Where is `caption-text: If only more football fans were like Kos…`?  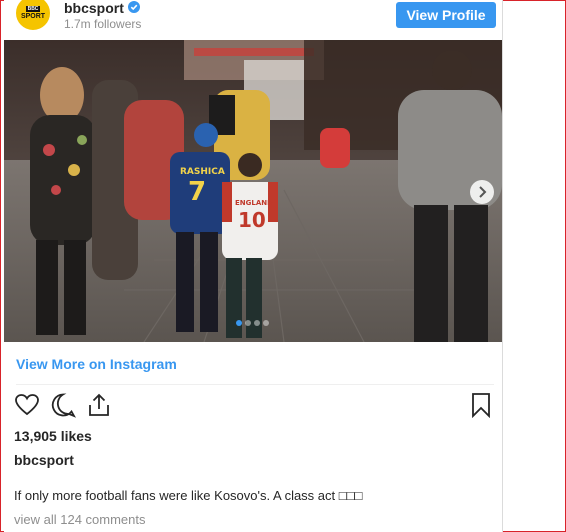
caption-text: If only more football fans were like Kos… is located at coordinates (188, 495).